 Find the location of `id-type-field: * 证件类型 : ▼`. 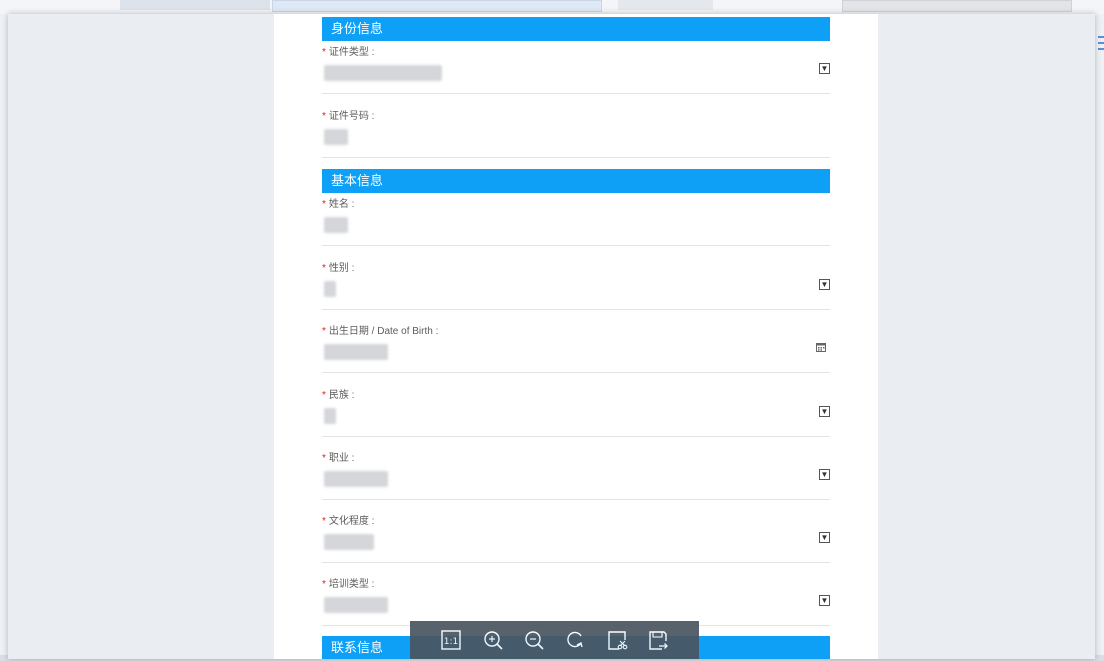

id-type-field: * 证件类型 : ▼ is located at coordinates (576, 68).